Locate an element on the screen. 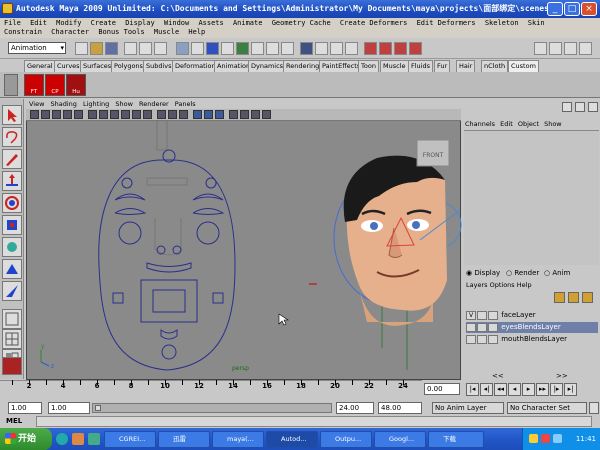 This screenshot has height=450, width=600. character-set-dropdown: No Character Set is located at coordinates (547, 408).